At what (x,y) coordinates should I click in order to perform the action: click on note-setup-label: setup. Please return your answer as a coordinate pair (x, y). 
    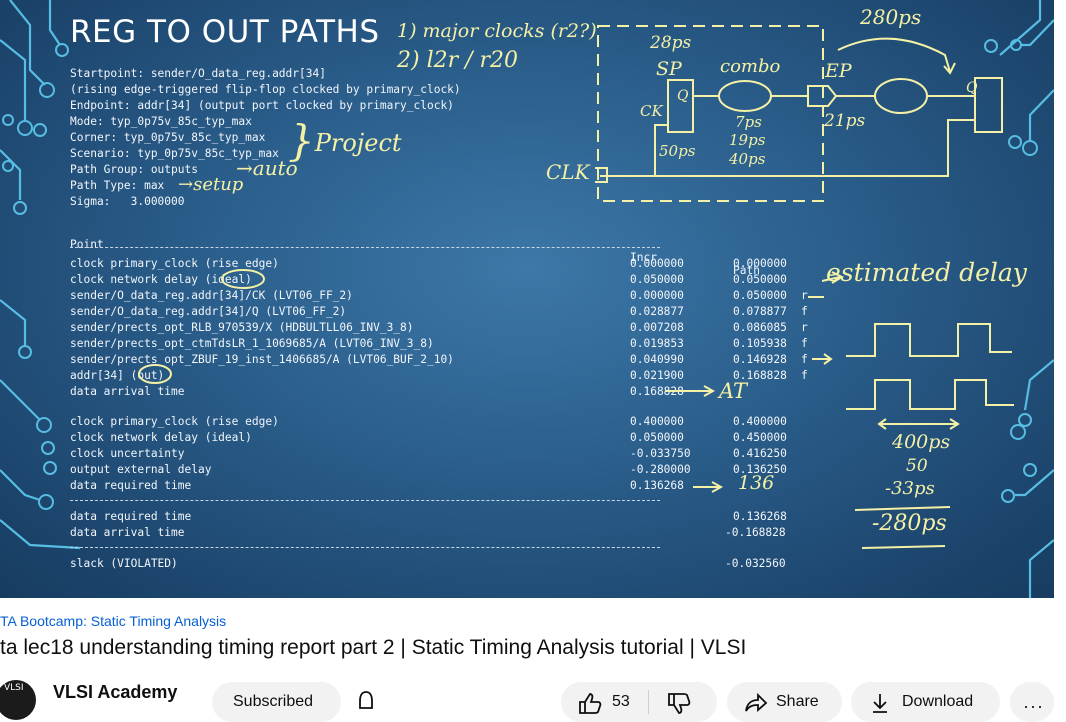
    Looking at the image, I should click on (218, 184).